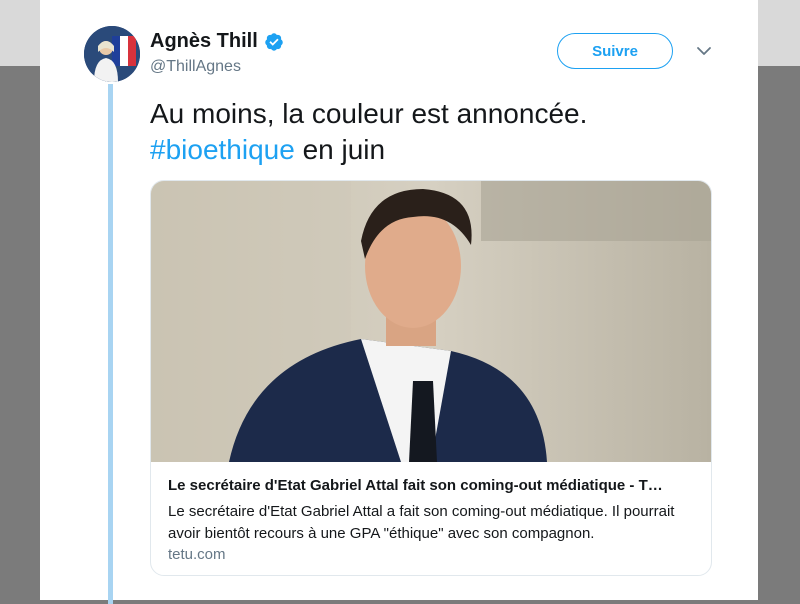 The width and height of the screenshot is (800, 604). I want to click on tweet-line-2-rest: en juin, so click(340, 149).